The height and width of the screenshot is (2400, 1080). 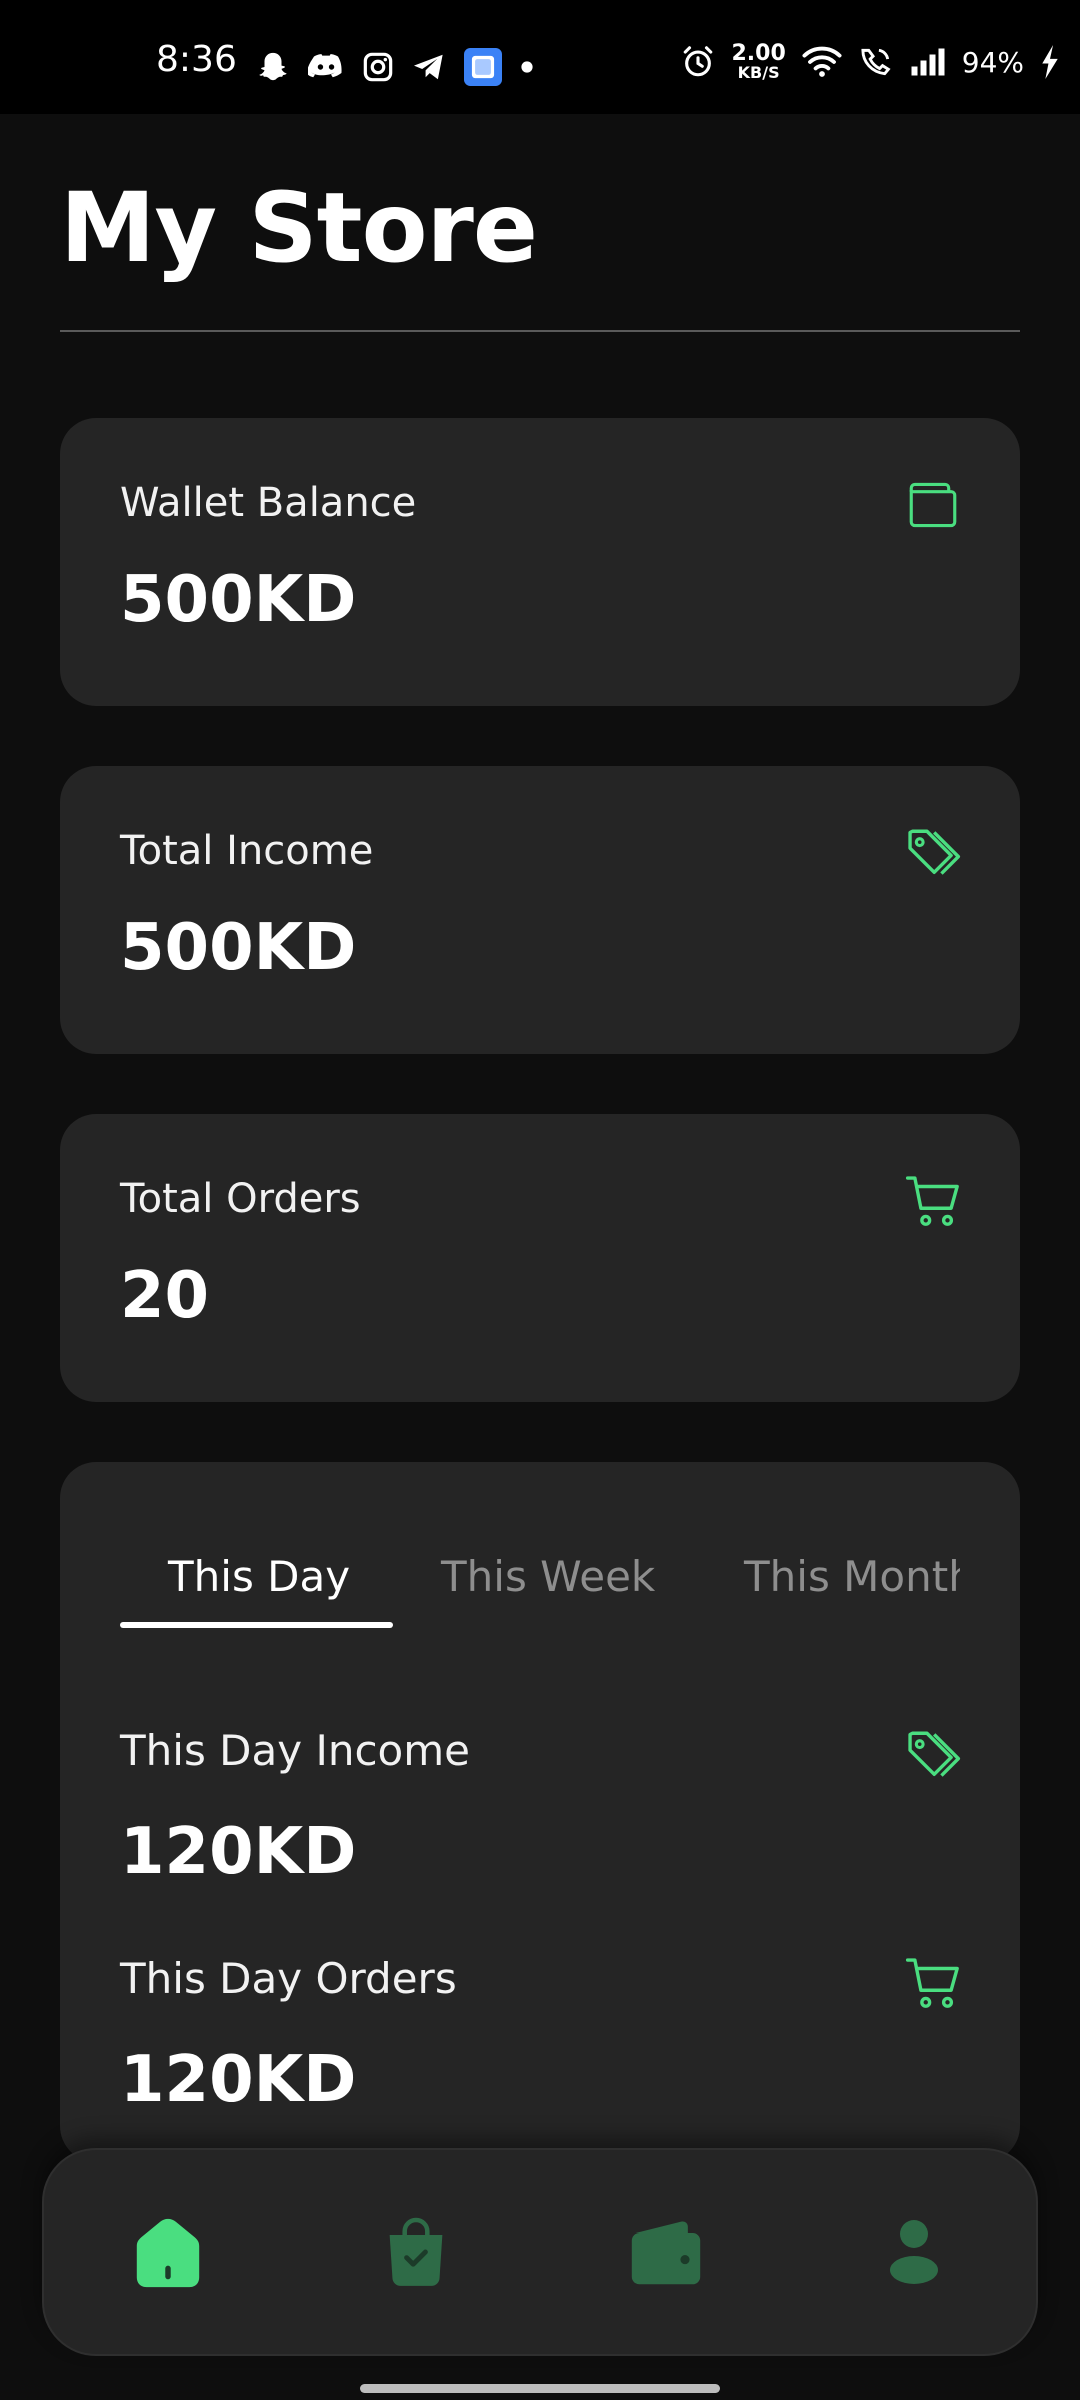 I want to click on nav-orders, so click(x=416, y=2252).